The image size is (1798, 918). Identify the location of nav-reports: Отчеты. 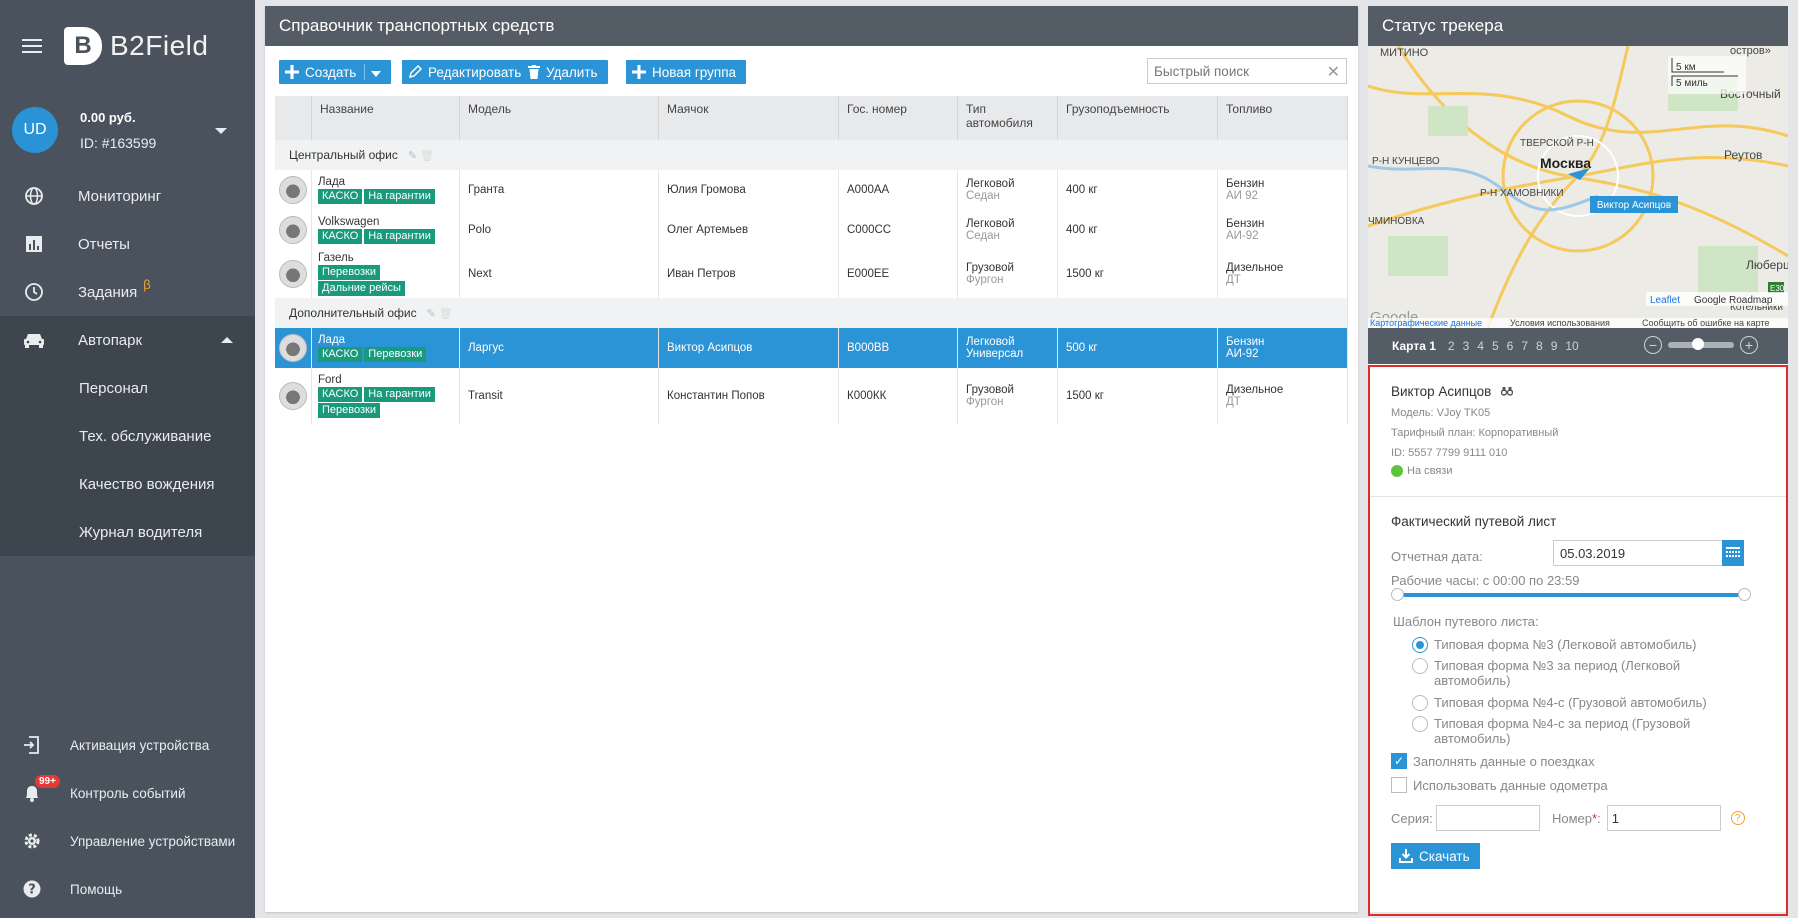
(127, 244).